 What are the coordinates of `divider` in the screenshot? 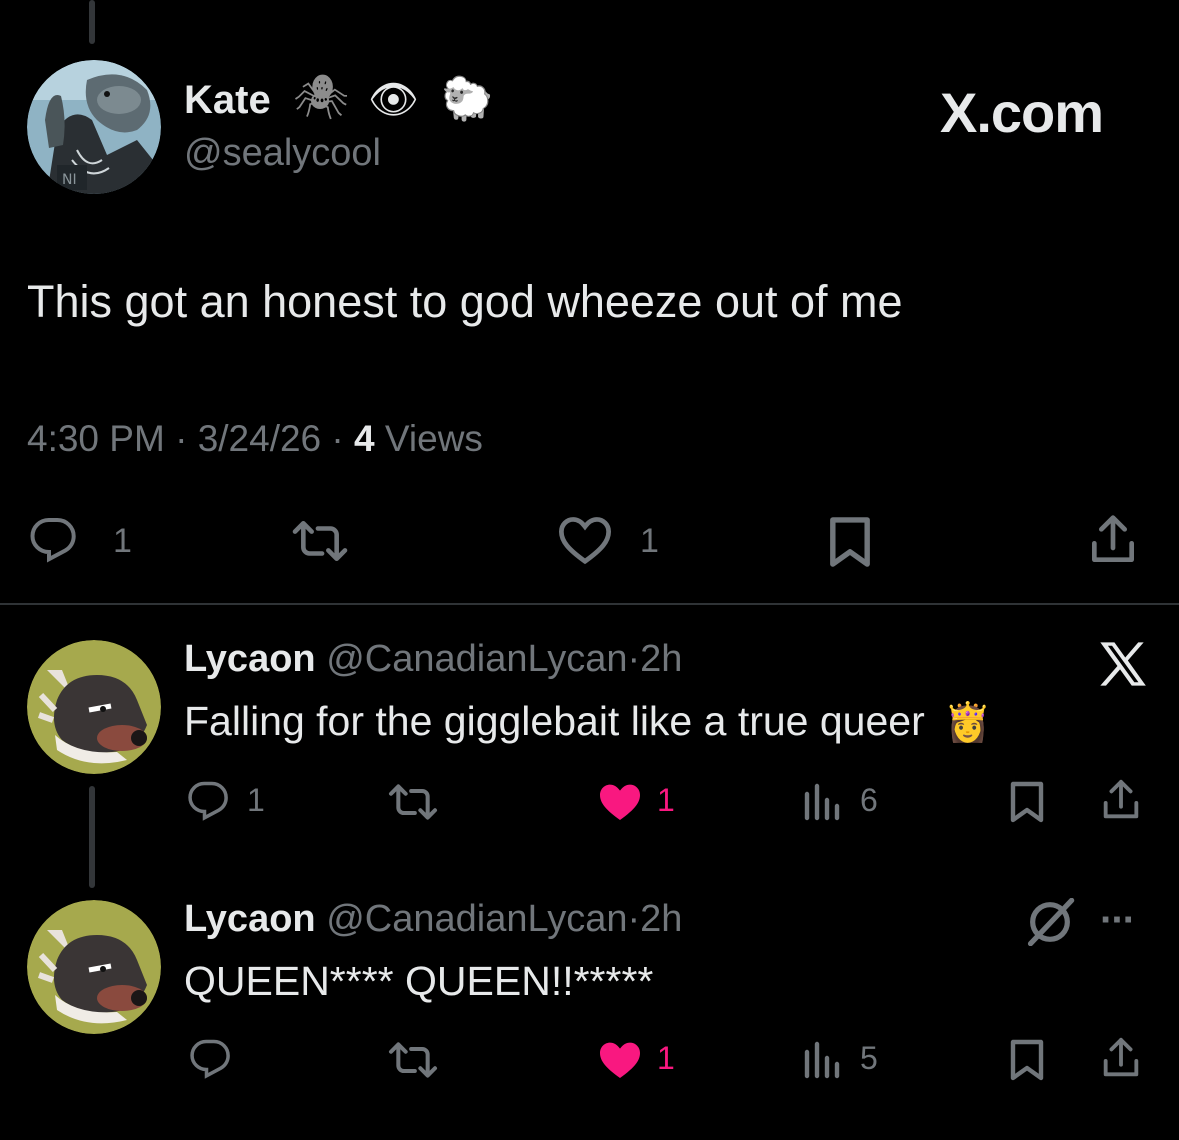 It's located at (589, 604).